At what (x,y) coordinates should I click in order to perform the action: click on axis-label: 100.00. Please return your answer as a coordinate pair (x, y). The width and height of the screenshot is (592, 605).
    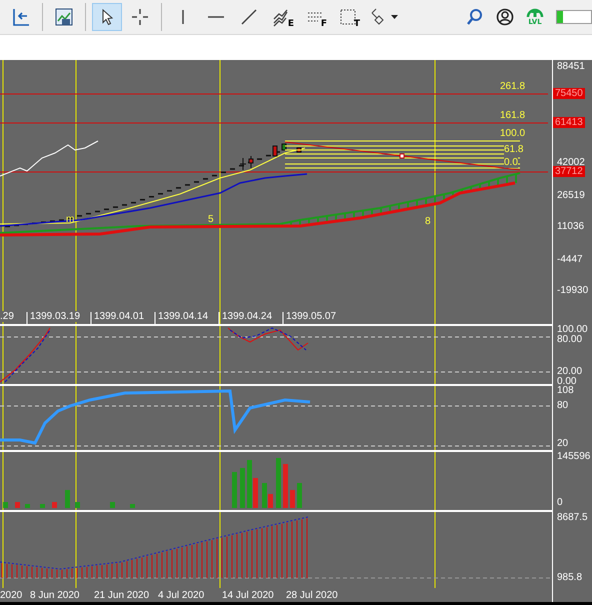
    Looking at the image, I should click on (572, 330).